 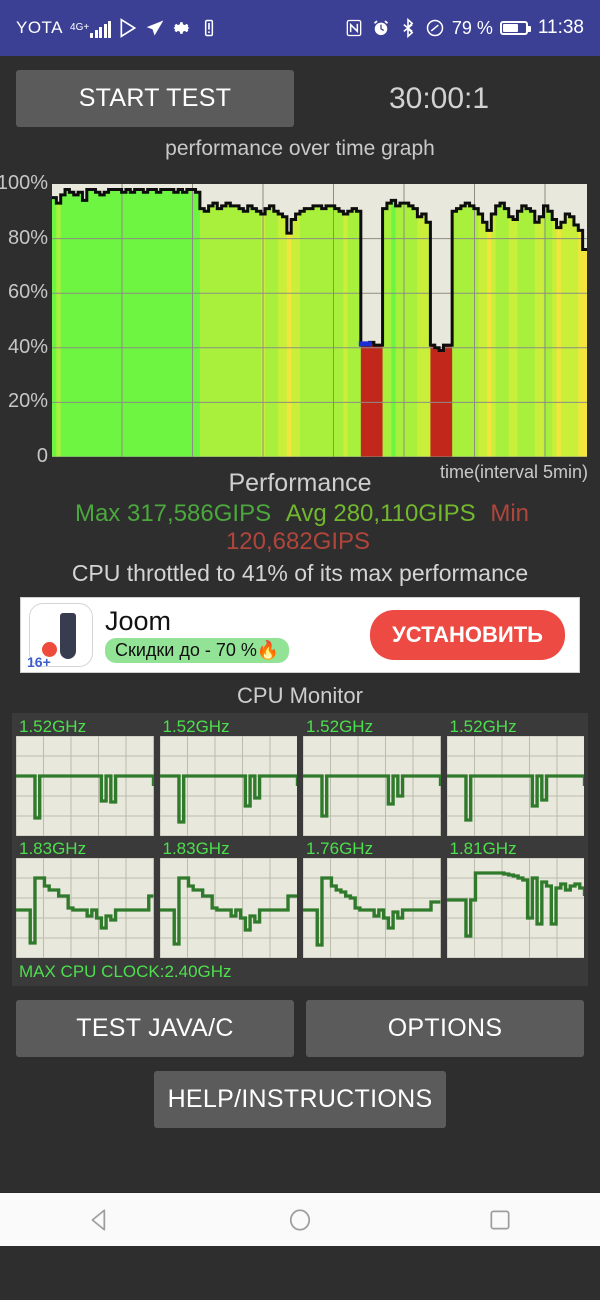 What do you see at coordinates (209, 28) in the screenshot?
I see `battery-alert-icon` at bounding box center [209, 28].